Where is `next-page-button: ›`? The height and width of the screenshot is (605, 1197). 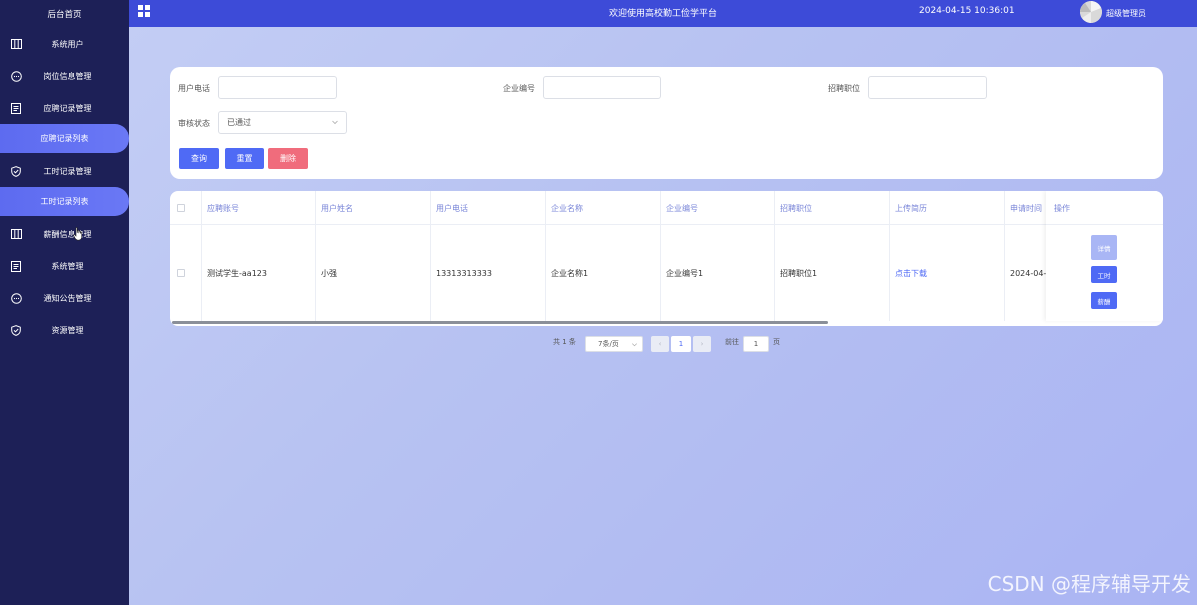
next-page-button: › is located at coordinates (702, 344).